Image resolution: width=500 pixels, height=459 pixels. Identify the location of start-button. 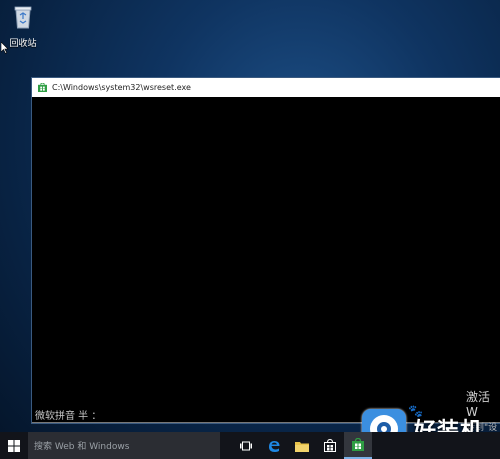
(14, 445).